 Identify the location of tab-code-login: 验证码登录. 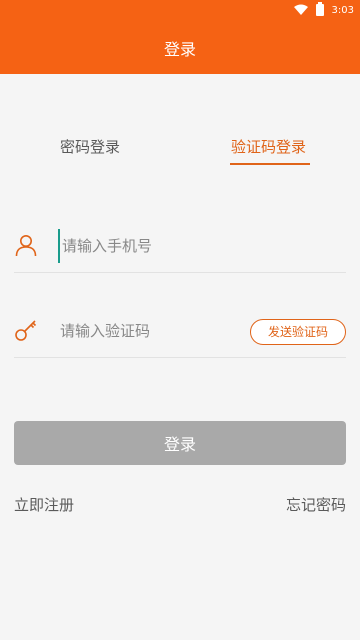
(268, 146).